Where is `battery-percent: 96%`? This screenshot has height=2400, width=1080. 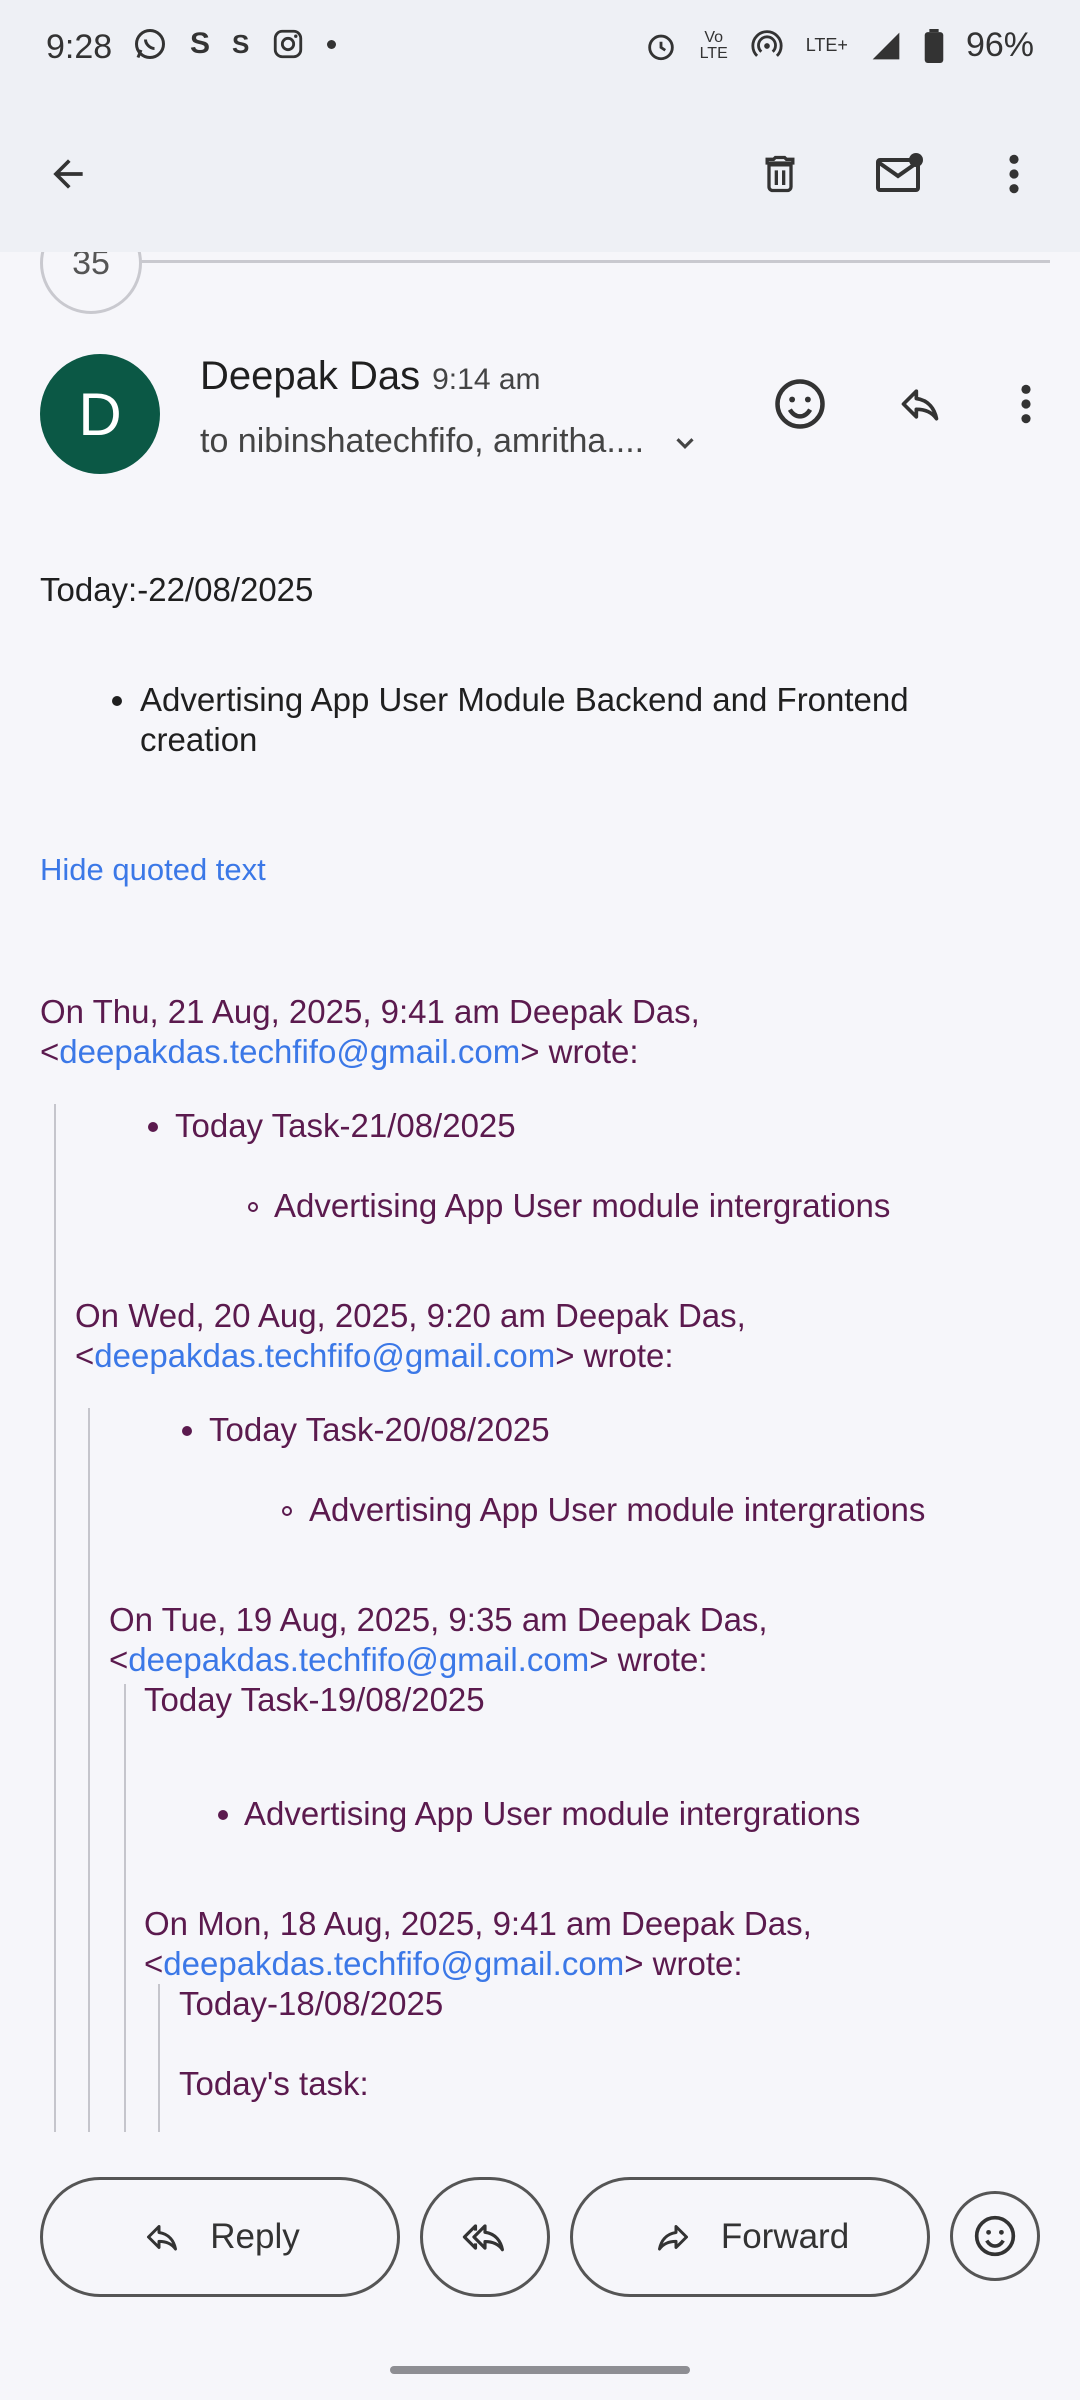 battery-percent: 96% is located at coordinates (999, 45).